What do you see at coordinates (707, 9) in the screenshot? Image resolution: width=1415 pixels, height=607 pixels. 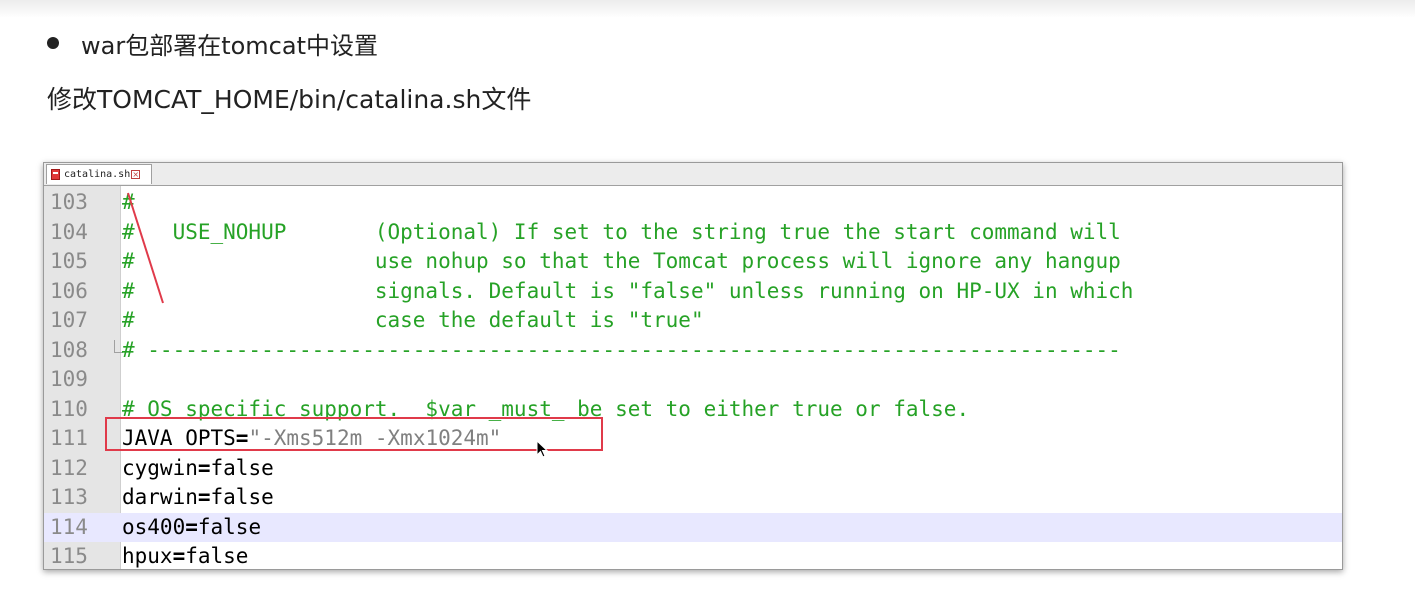 I see `top-bar` at bounding box center [707, 9].